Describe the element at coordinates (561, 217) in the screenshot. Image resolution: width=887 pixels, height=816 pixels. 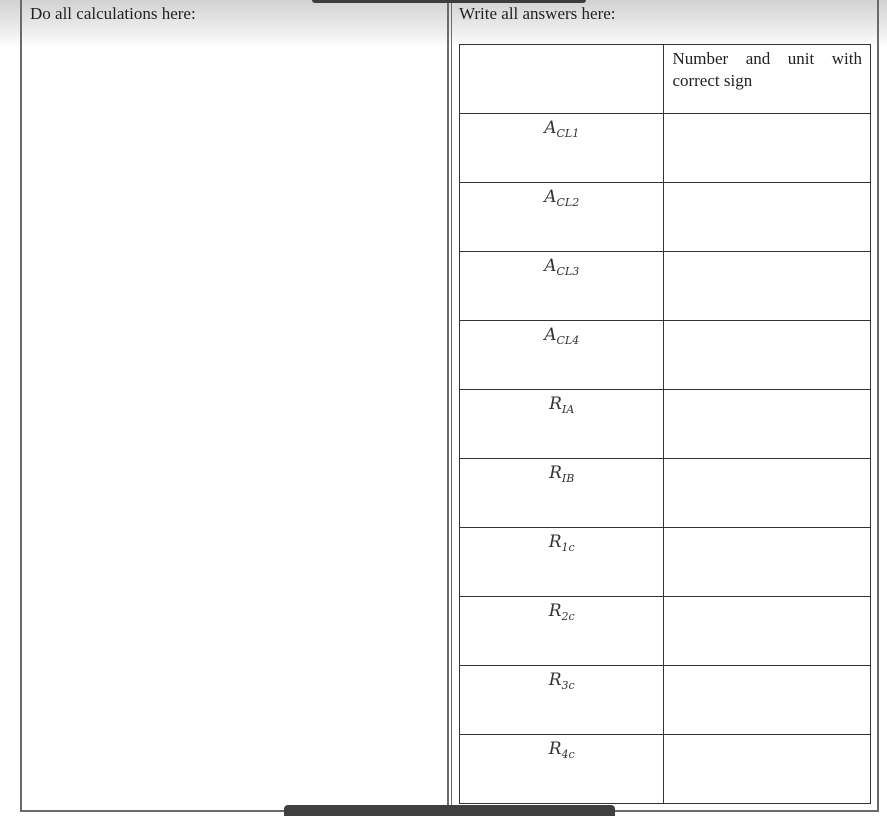
I see `quantity-cell: ACL2` at that location.